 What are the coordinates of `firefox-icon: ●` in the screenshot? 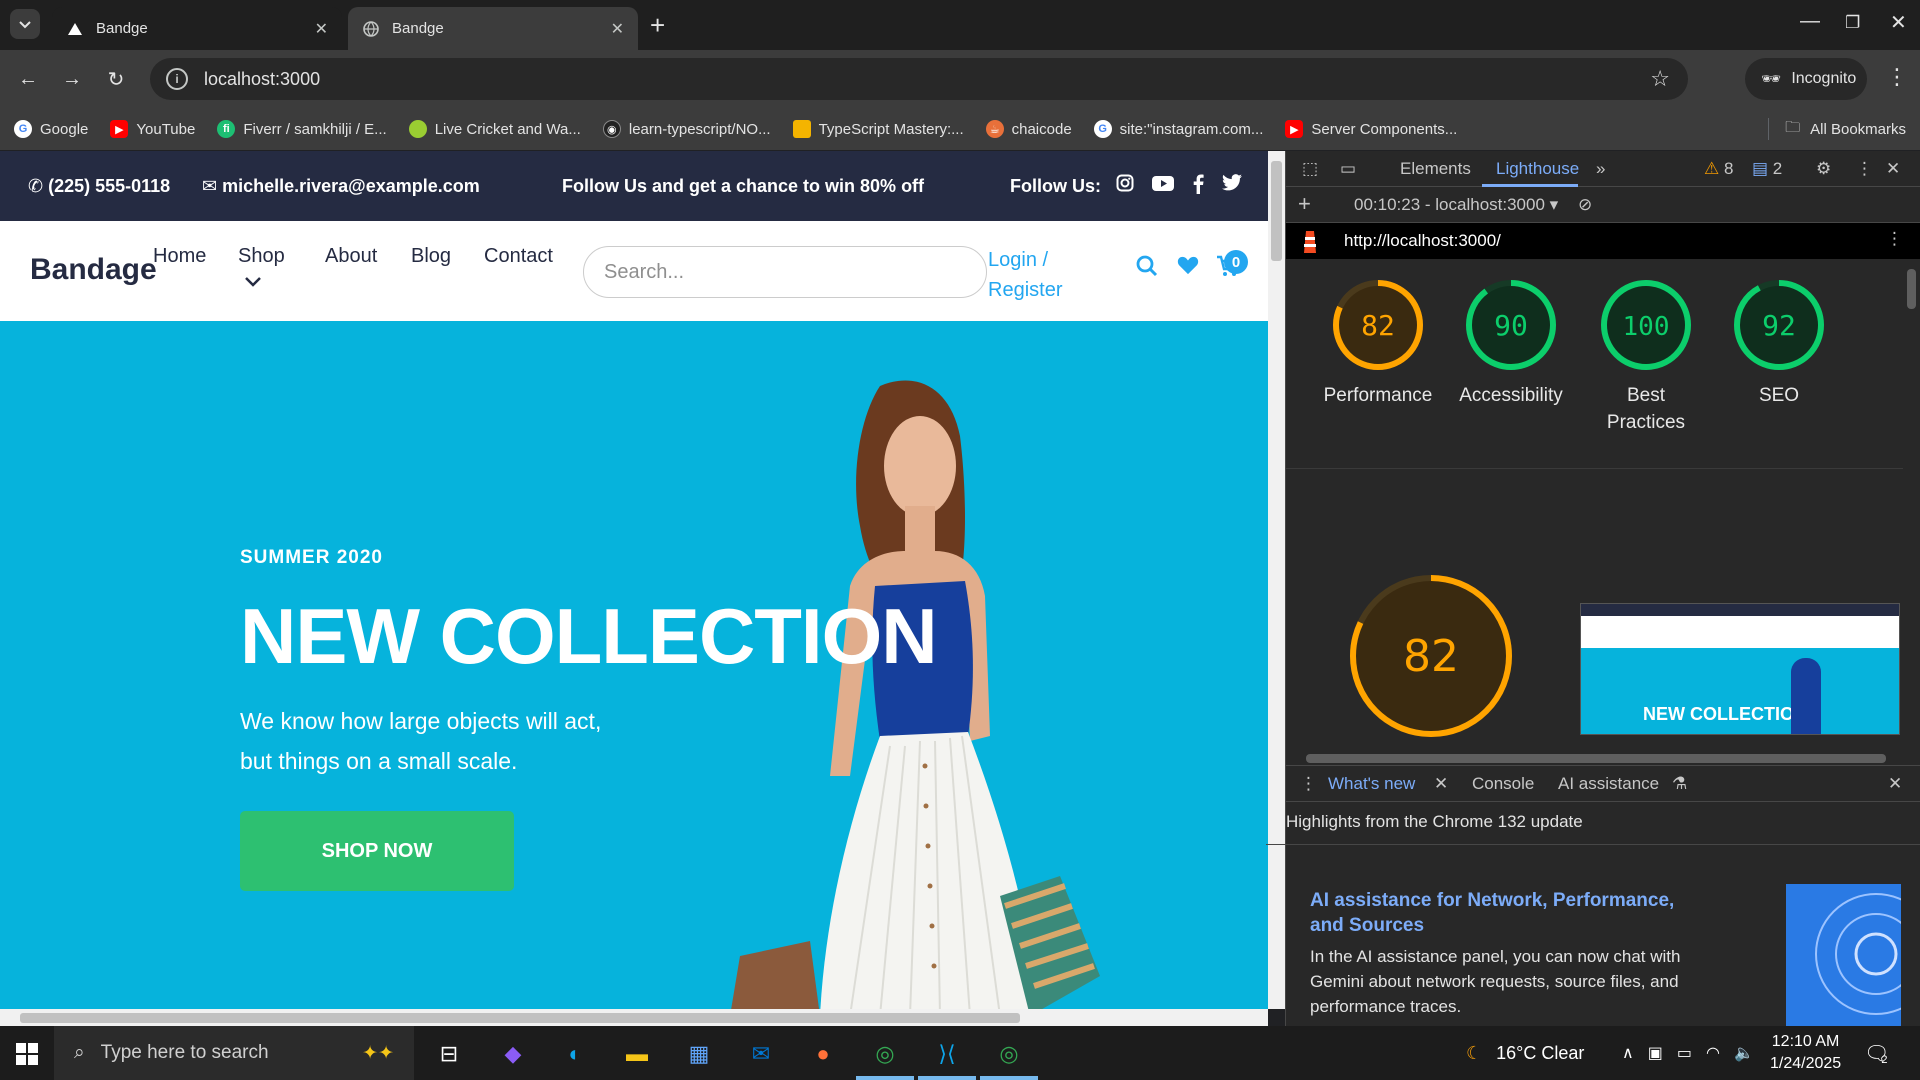 It's located at (823, 1054).